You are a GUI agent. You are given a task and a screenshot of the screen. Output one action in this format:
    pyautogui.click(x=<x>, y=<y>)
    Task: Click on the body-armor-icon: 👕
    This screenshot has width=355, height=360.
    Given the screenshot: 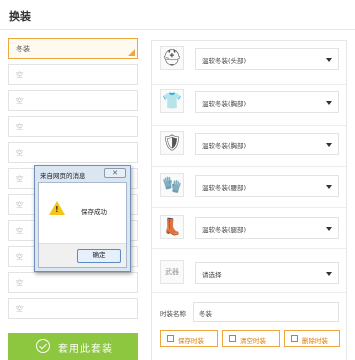 What is the action you would take?
    pyautogui.click(x=172, y=101)
    